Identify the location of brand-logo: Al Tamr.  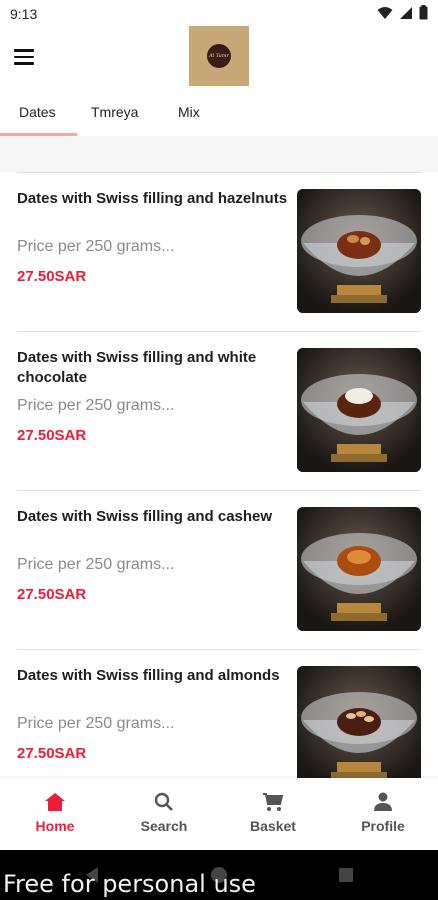
(219, 56).